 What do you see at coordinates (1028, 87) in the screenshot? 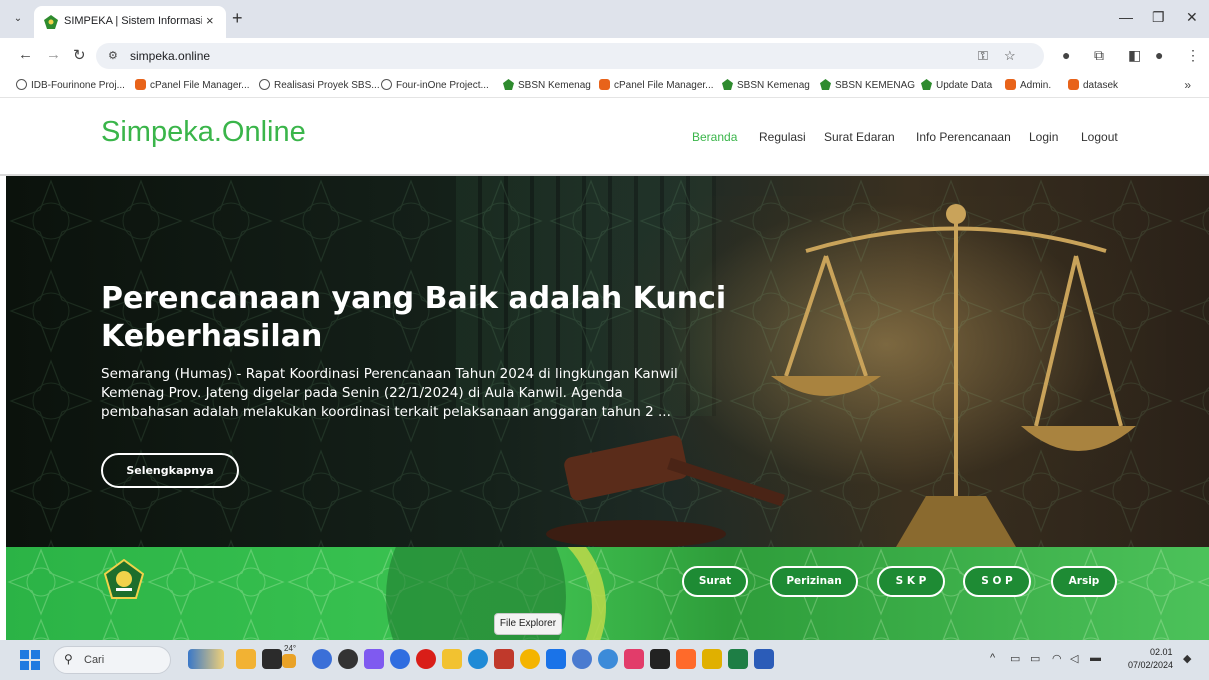
I see `bookmark-item: Admin.` at bounding box center [1028, 87].